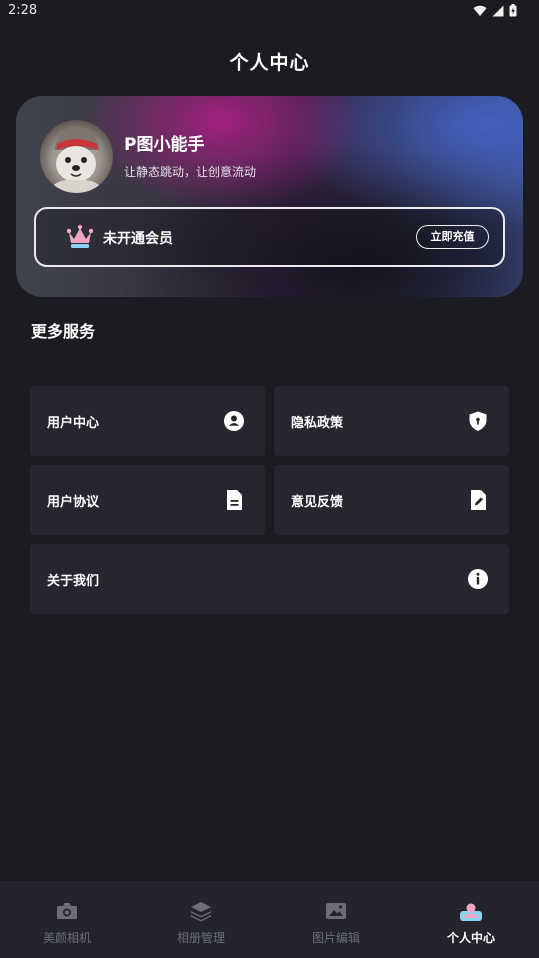 This screenshot has height=958, width=539. I want to click on section-title: 更多服务, so click(63, 331).